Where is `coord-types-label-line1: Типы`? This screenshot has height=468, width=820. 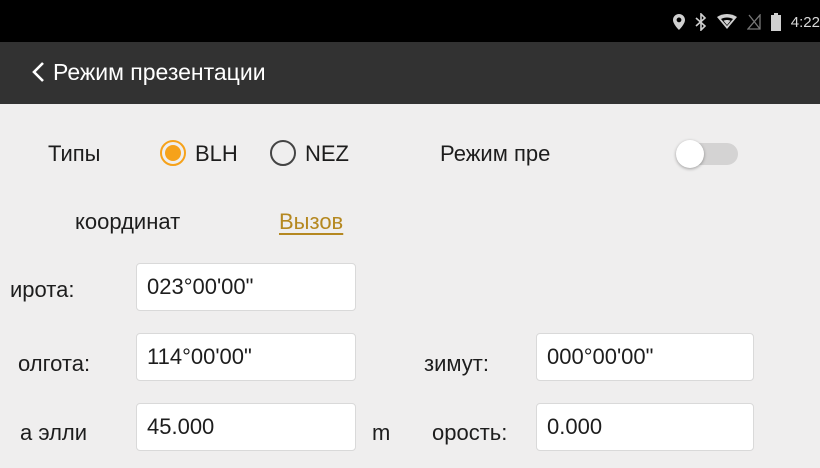
coord-types-label-line1: Типы is located at coordinates (74, 153).